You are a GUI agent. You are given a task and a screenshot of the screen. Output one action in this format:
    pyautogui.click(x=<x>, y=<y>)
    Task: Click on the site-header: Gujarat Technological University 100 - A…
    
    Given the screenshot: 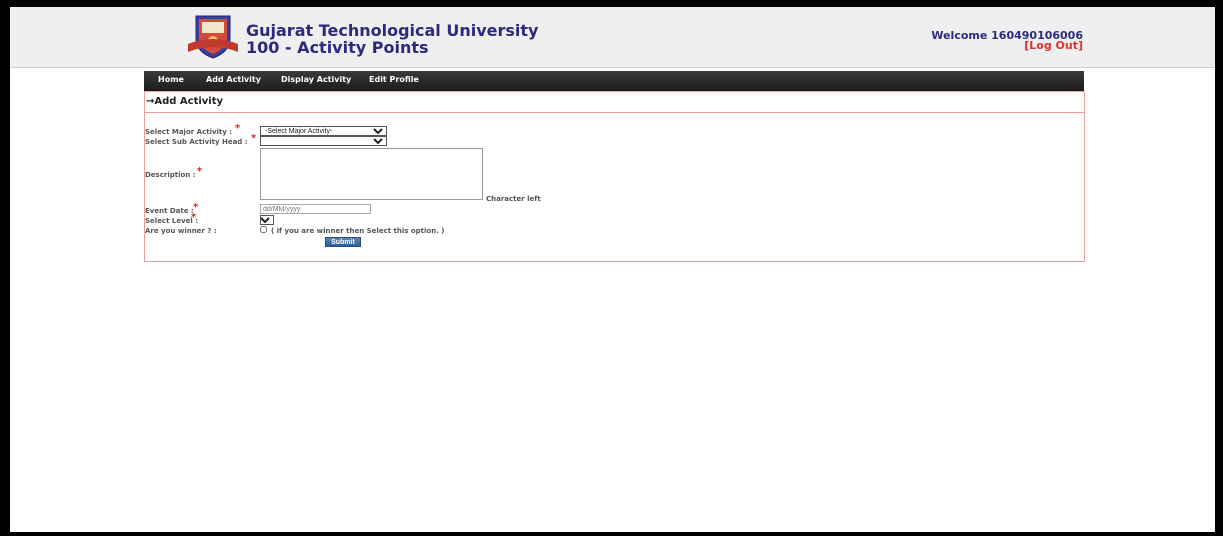 What is the action you would take?
    pyautogui.click(x=612, y=37)
    